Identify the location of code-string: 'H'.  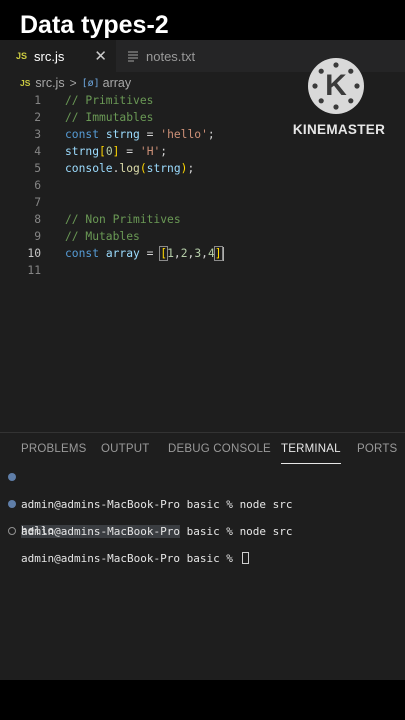
(150, 151).